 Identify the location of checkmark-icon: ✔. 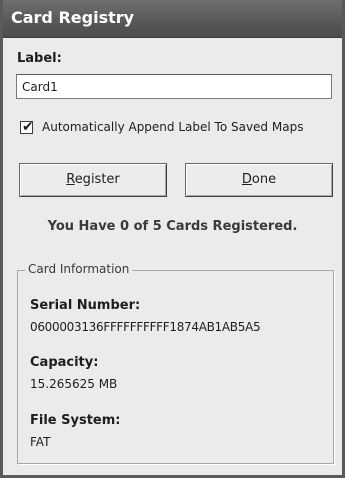
(28, 127).